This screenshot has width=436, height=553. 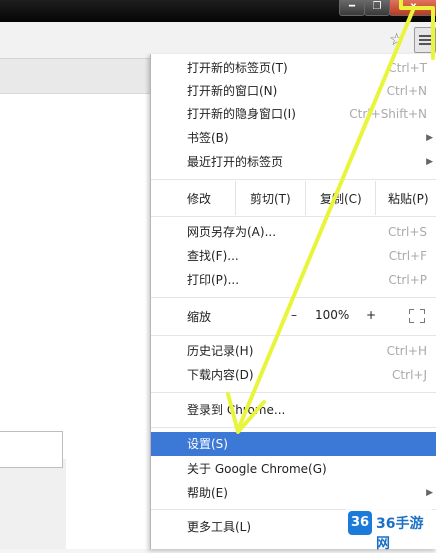 I want to click on menu-item-label: 历史记录(H), so click(x=220, y=351).